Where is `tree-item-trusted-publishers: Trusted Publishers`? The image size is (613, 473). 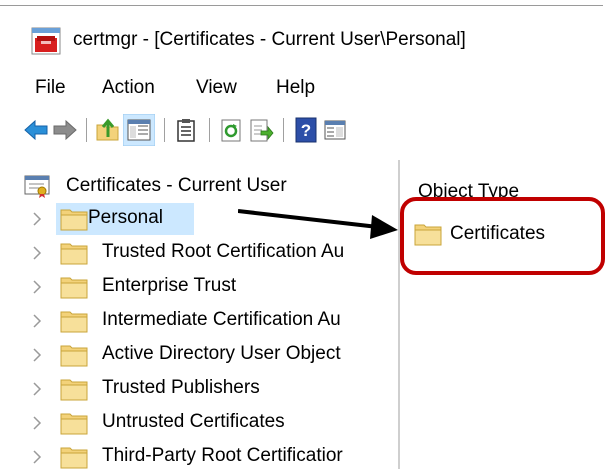 tree-item-trusted-publishers: Trusted Publishers is located at coordinates (199, 389).